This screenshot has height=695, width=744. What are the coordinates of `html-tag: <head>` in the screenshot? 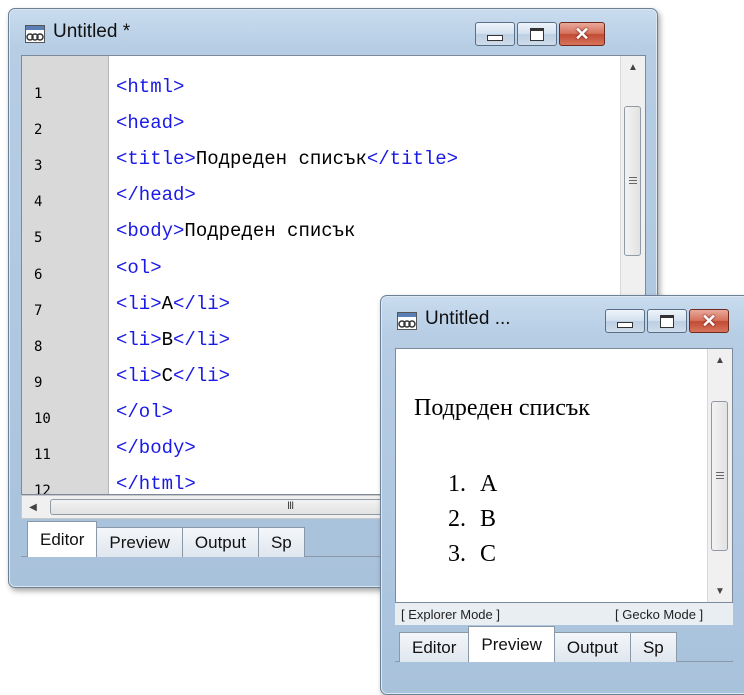 It's located at (150, 123).